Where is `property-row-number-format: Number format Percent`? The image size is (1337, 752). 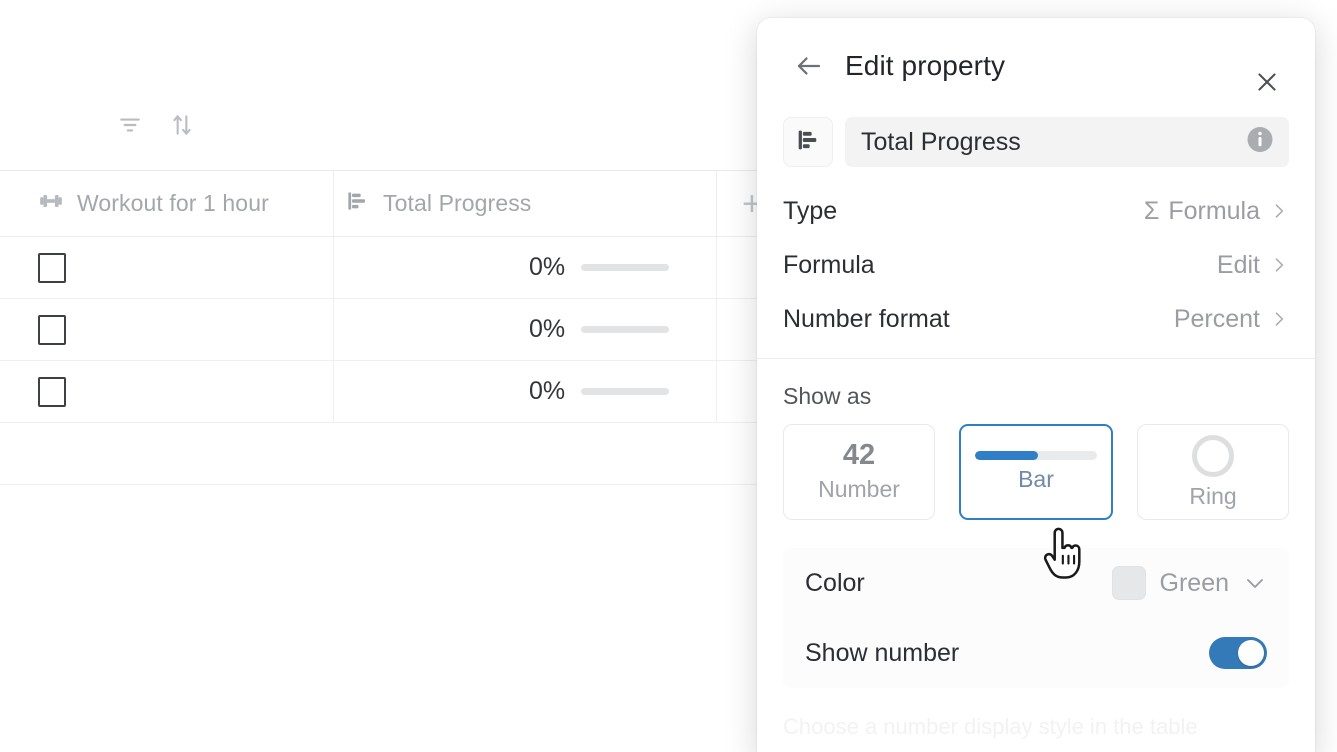
property-row-number-format: Number format Percent is located at coordinates (1036, 319).